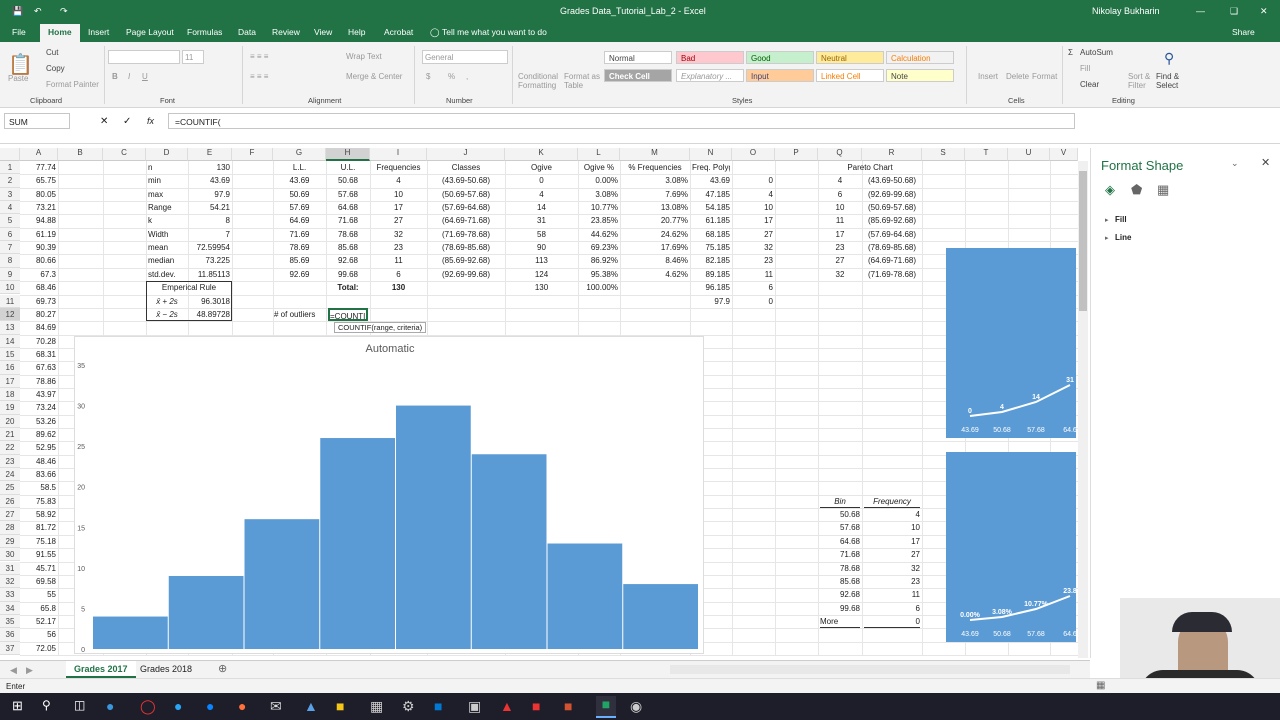  What do you see at coordinates (892, 554) in the screenshot?
I see `bin-frequency-cell: 27` at bounding box center [892, 554].